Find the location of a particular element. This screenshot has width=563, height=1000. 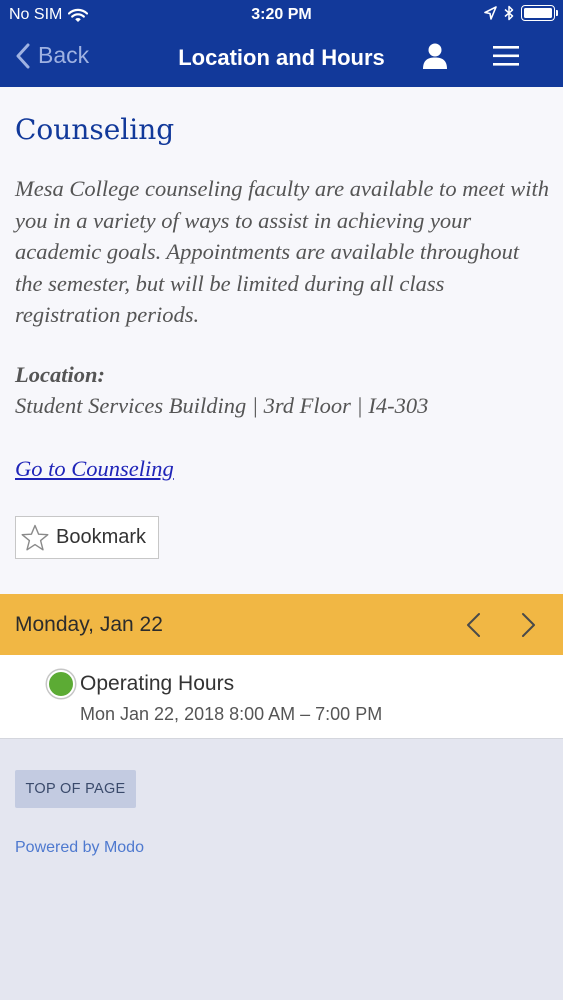

next-day-button is located at coordinates (528, 625).